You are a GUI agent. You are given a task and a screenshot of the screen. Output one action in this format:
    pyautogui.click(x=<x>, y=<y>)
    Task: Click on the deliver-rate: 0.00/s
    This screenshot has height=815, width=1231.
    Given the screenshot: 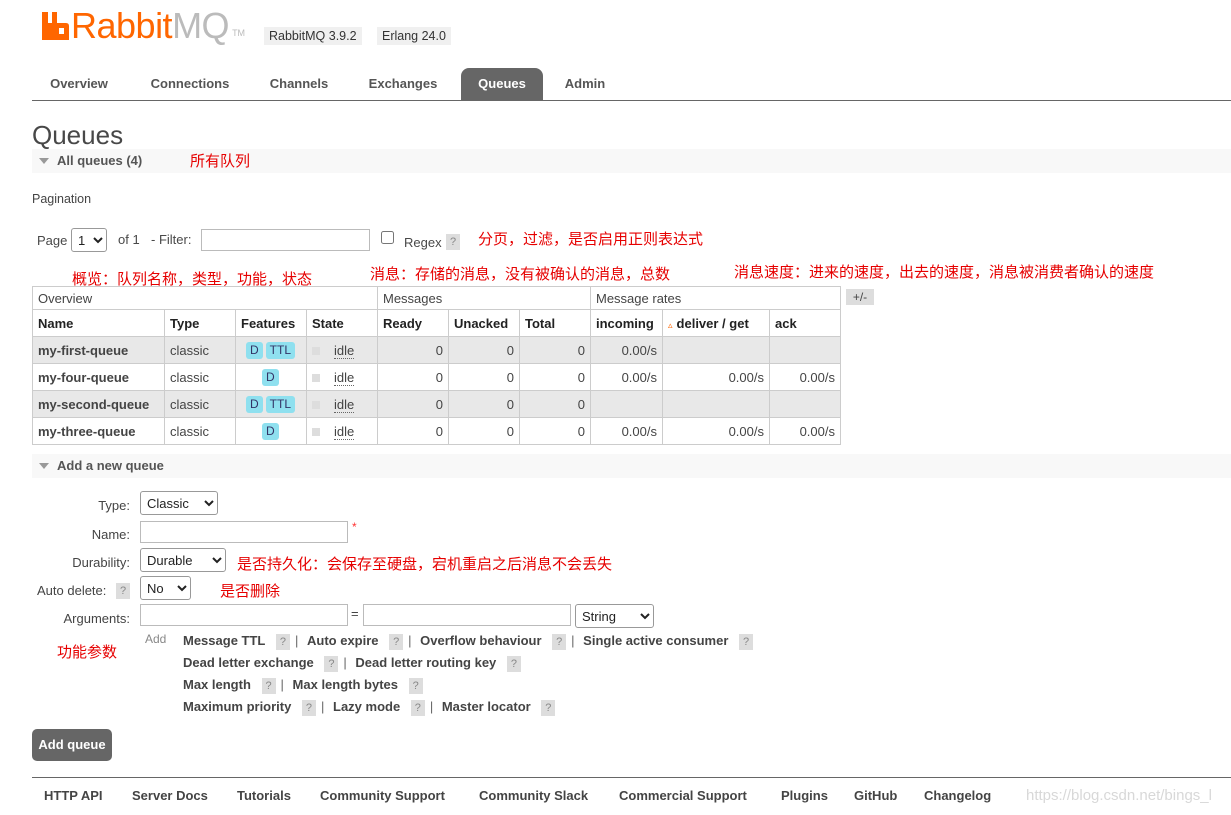 What is the action you would take?
    pyautogui.click(x=716, y=431)
    